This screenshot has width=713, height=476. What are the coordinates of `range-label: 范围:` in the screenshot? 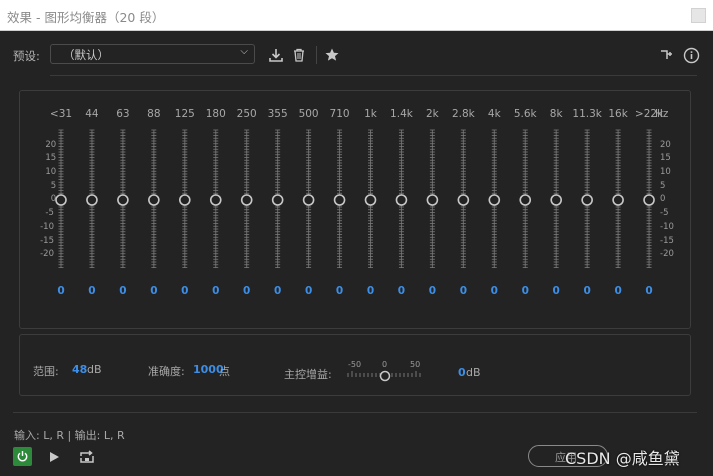 It's located at (46, 371).